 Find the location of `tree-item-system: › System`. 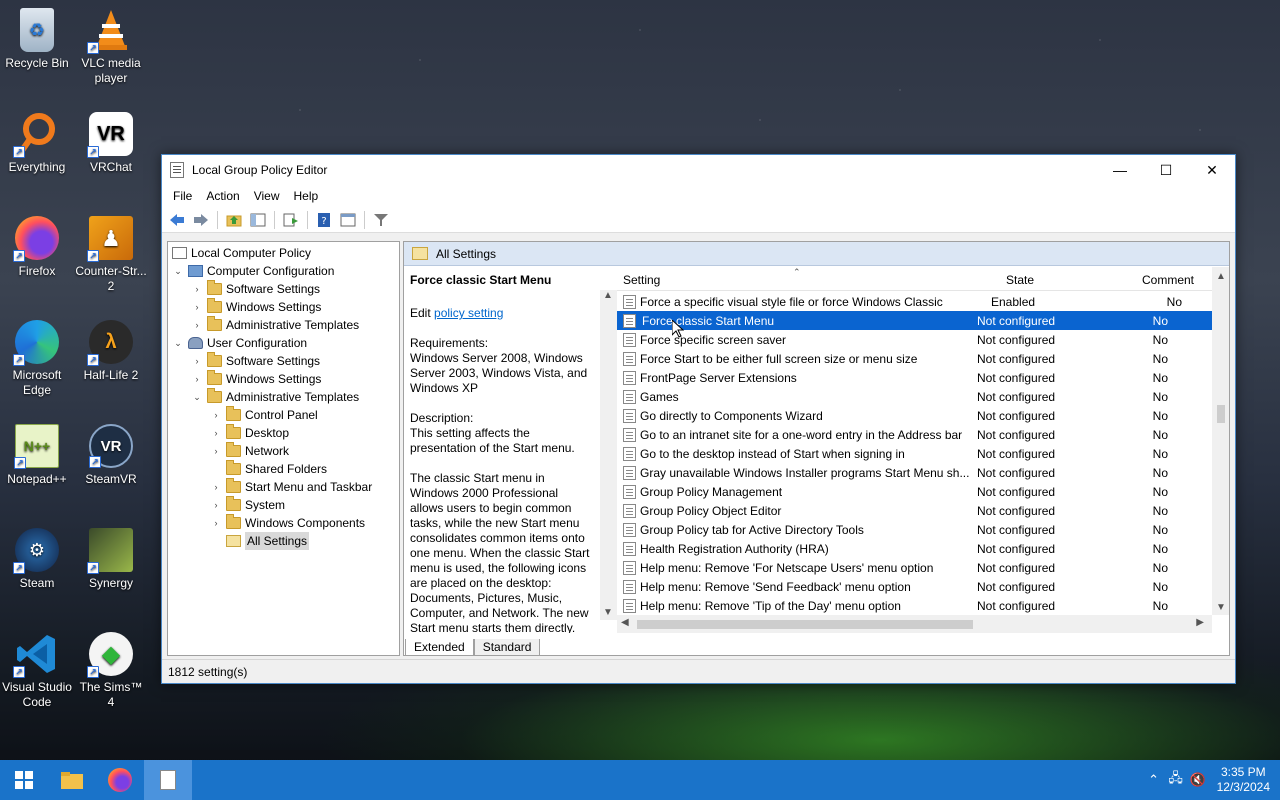

tree-item-system: › System is located at coordinates (283, 505).